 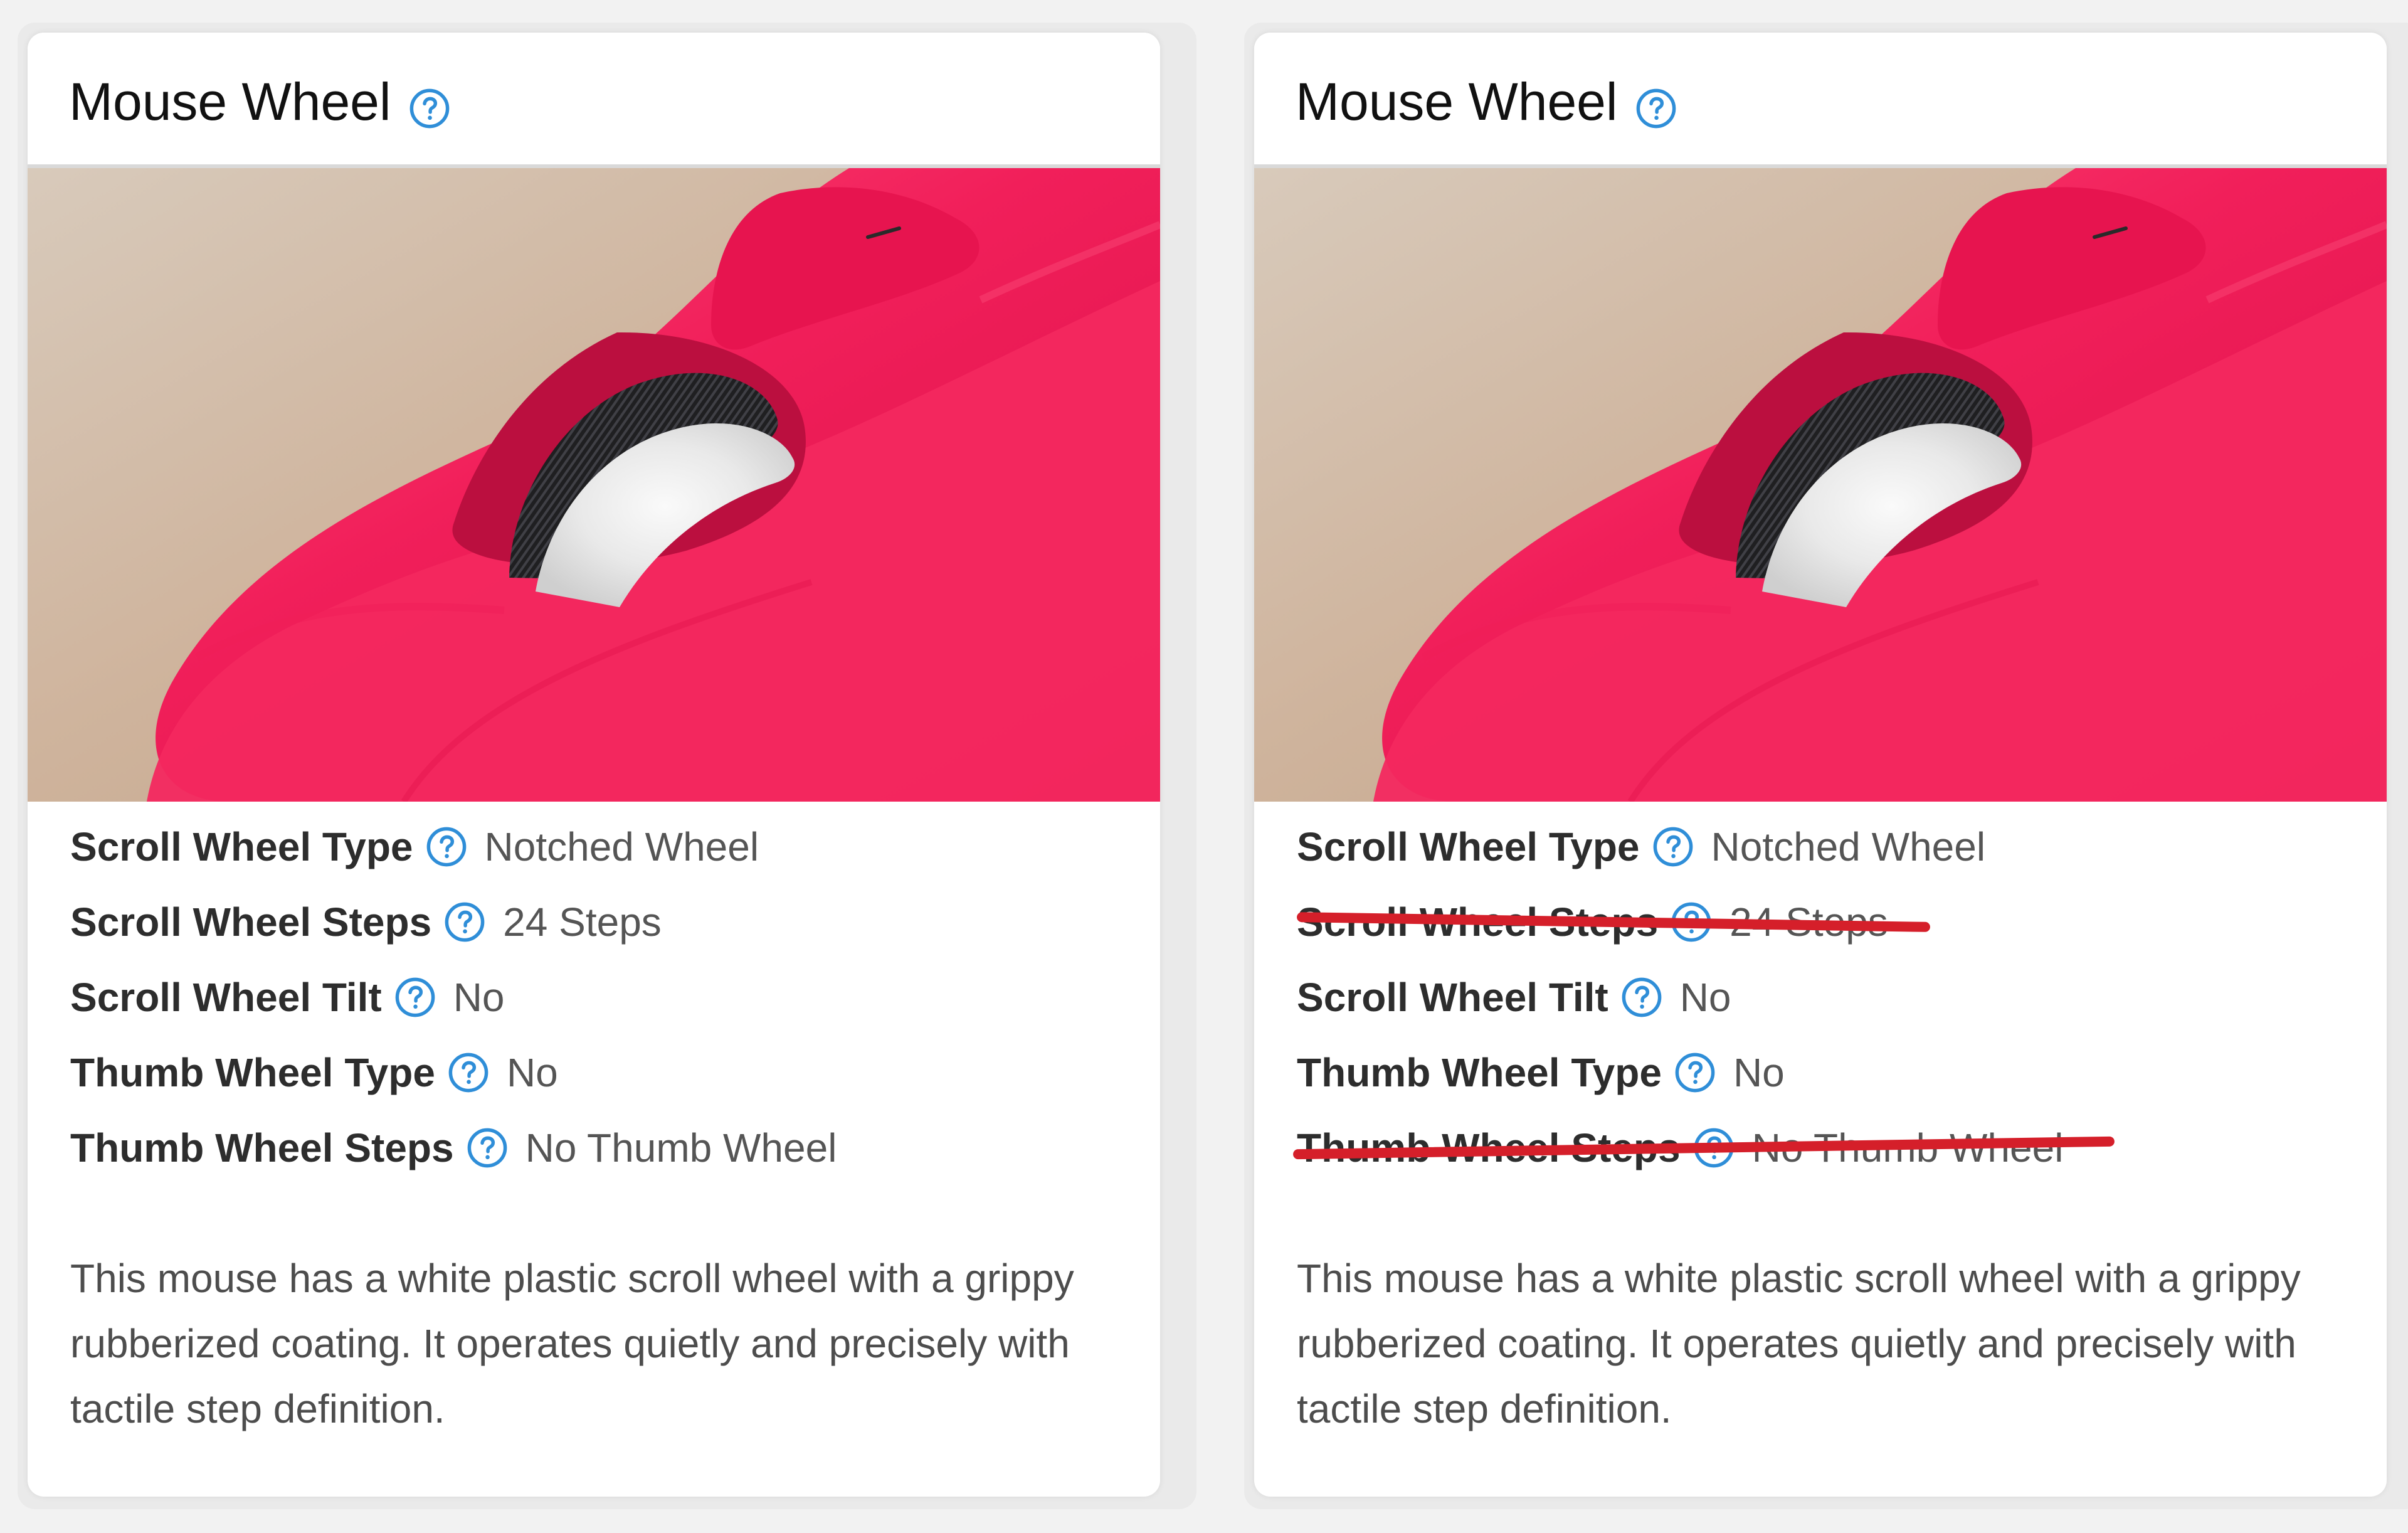 What do you see at coordinates (251, 922) in the screenshot?
I see `spec-label: Scroll Wheel Steps` at bounding box center [251, 922].